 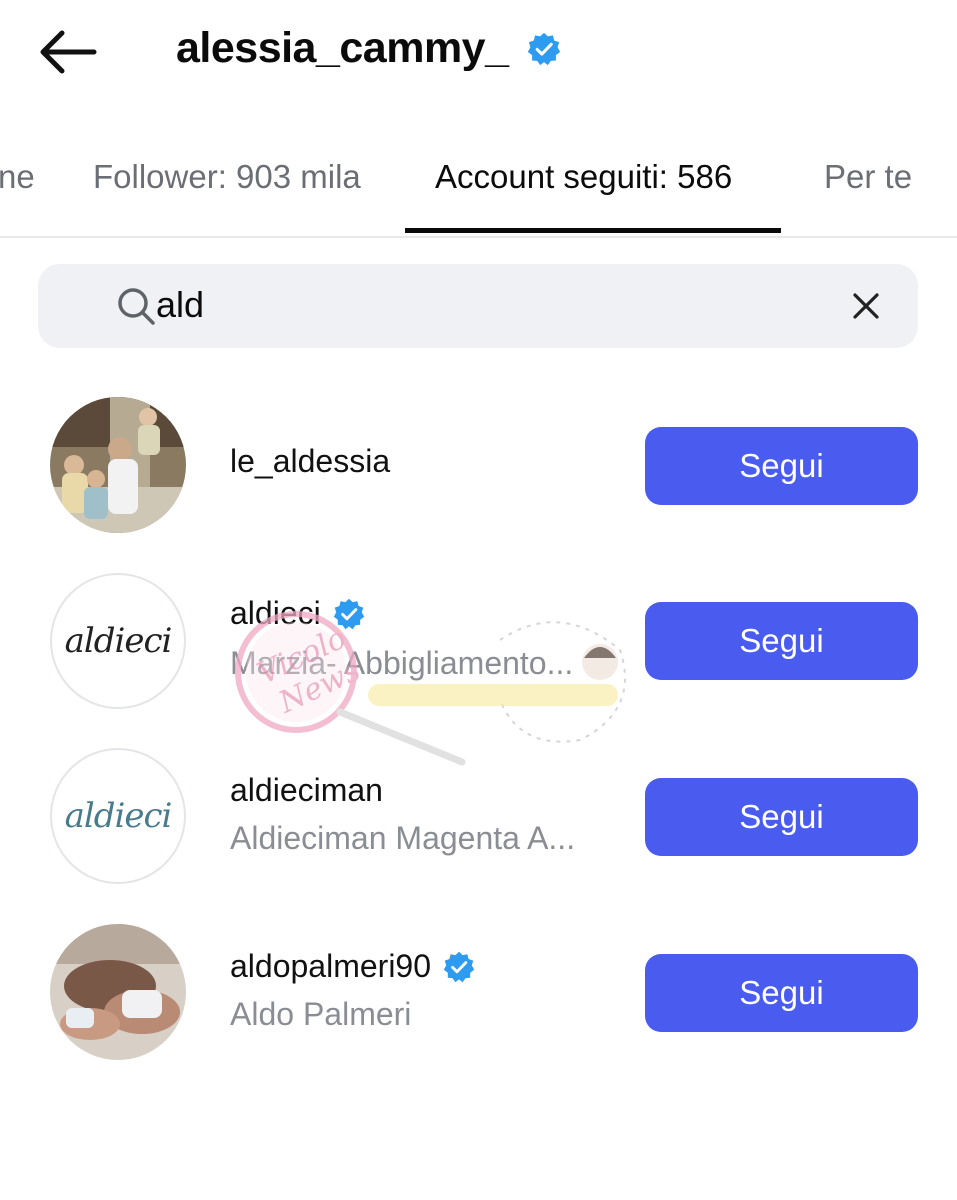 I want to click on search-input: ald, so click(x=180, y=305).